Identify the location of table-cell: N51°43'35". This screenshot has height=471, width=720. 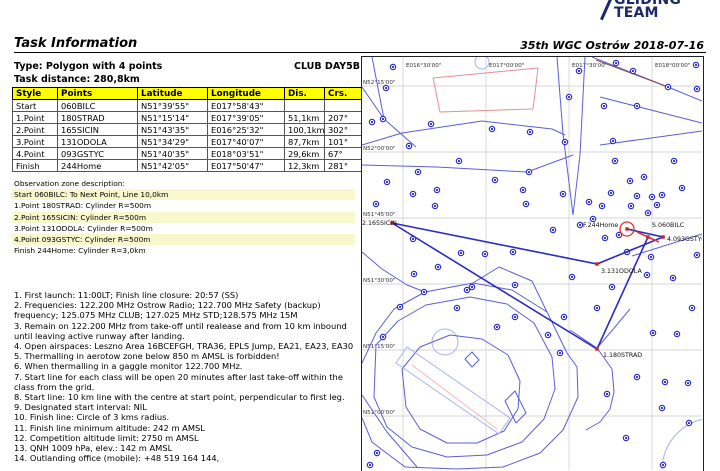
(172, 129).